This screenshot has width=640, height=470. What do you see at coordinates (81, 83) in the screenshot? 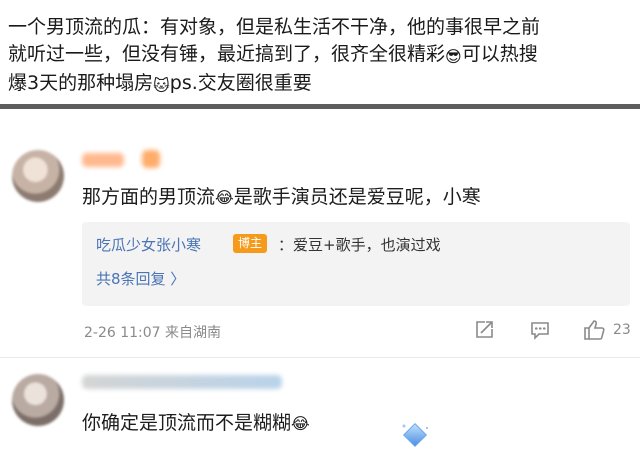
I see `post-line-3-text: 爆3天的那种塌房` at bounding box center [81, 83].